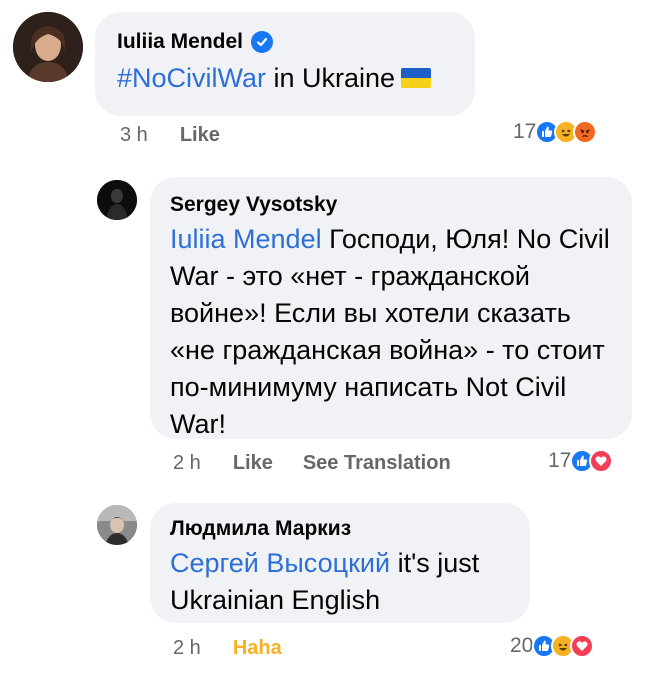  I want to click on ukraine-flag-icon, so click(416, 78).